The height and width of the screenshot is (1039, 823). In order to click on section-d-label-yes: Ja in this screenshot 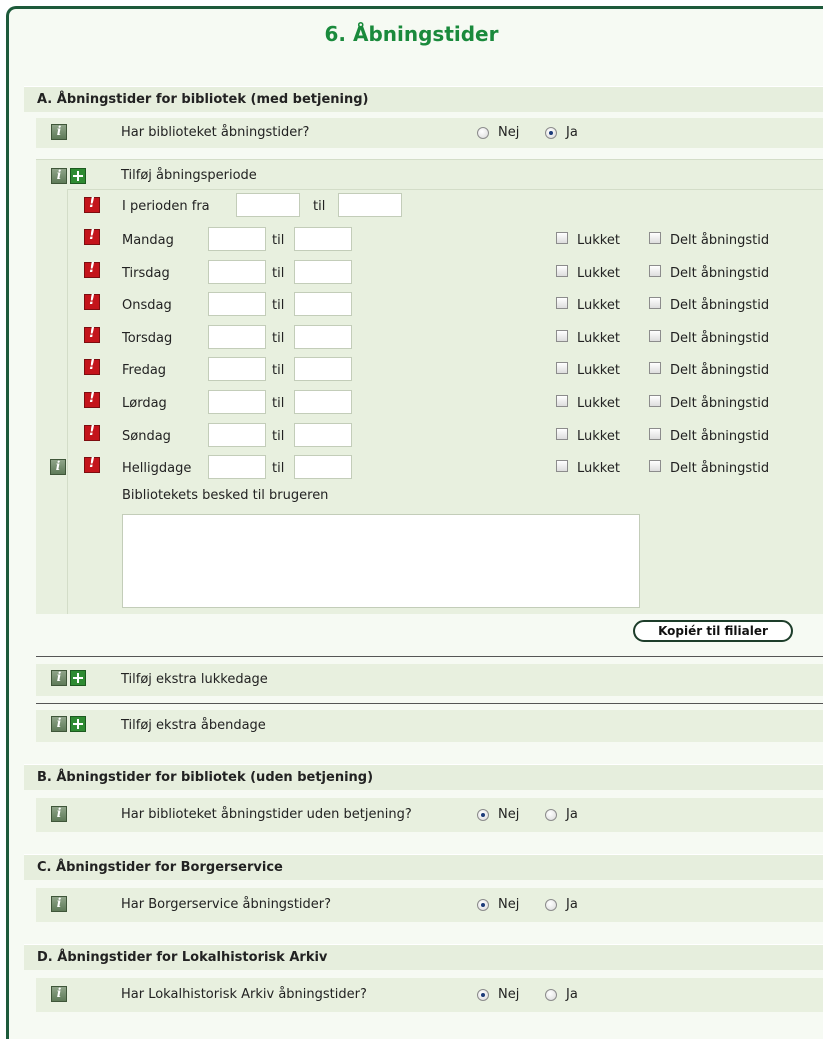, I will do `click(572, 994)`.